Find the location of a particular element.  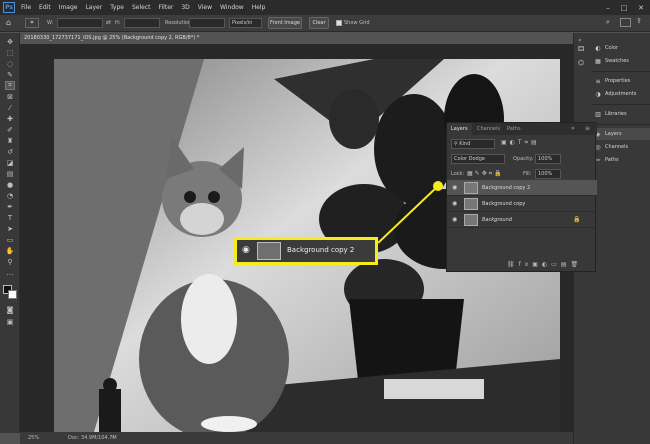

callout-layer-name: Background copy 2 is located at coordinates (321, 250).